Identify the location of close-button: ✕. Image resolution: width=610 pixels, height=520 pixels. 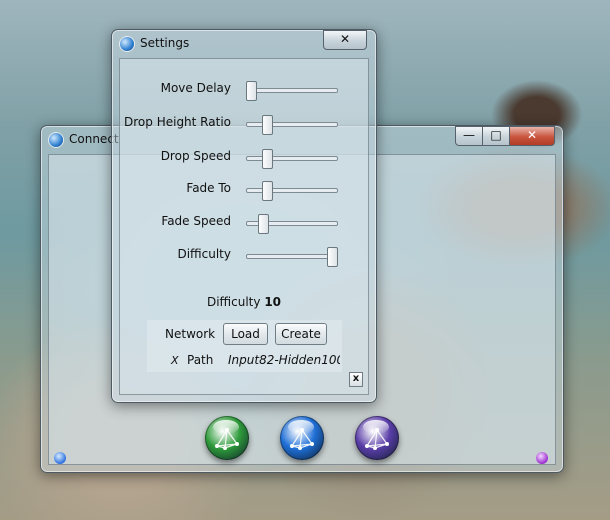
(532, 136).